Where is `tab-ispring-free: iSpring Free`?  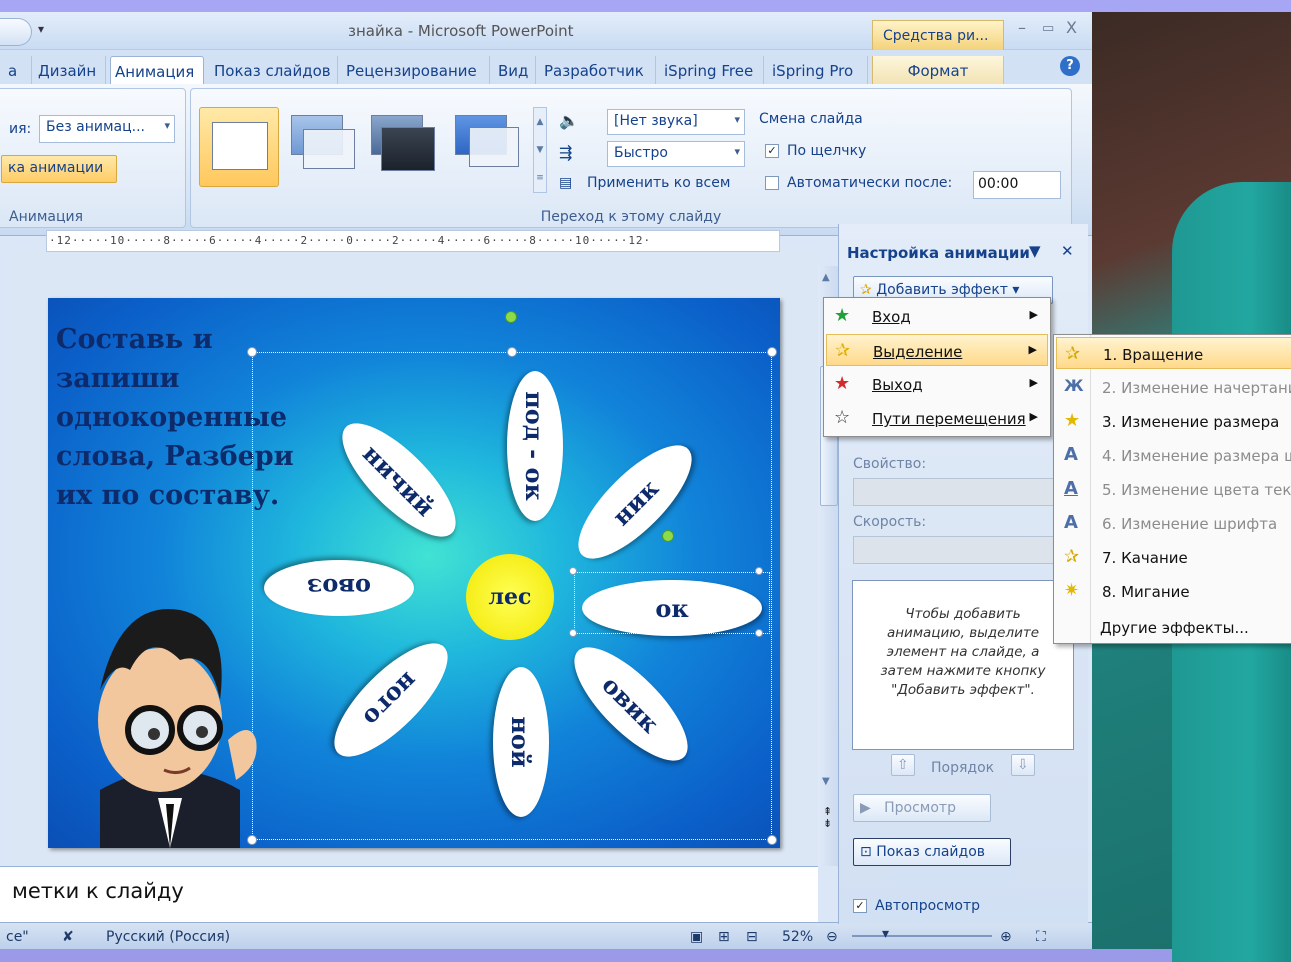 tab-ispring-free: iSpring Free is located at coordinates (712, 70).